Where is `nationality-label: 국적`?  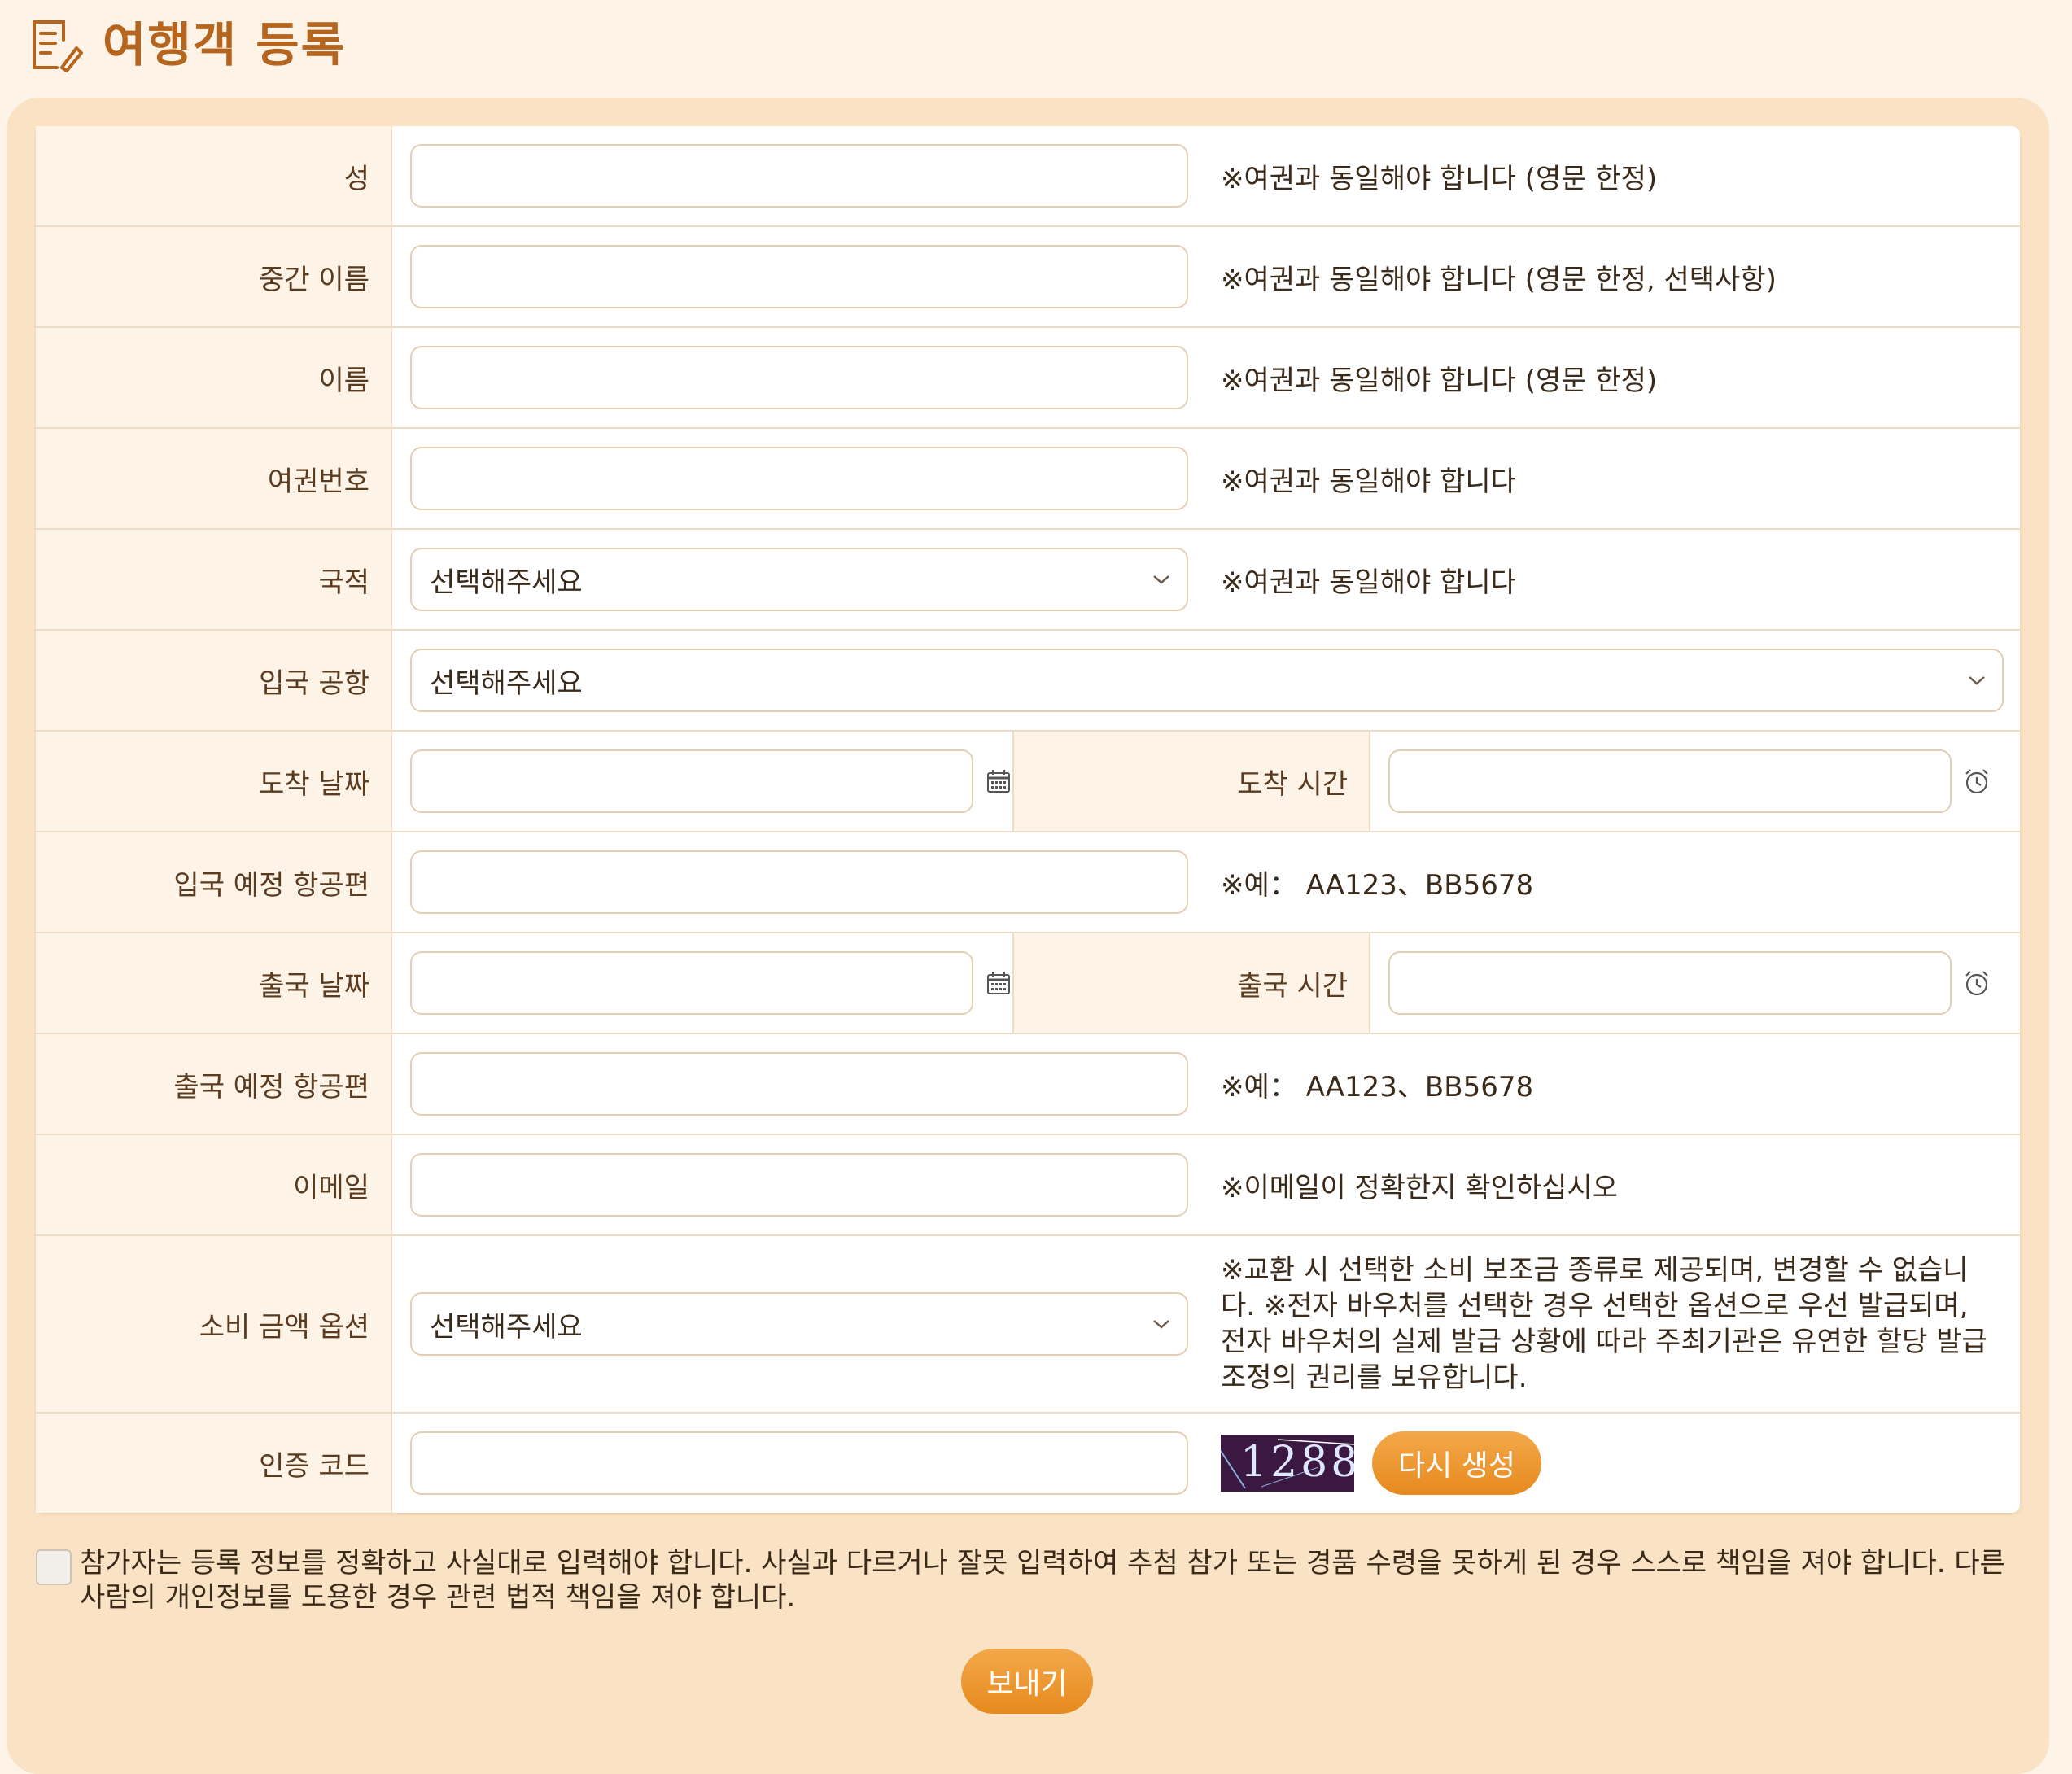 nationality-label: 국적 is located at coordinates (214, 579).